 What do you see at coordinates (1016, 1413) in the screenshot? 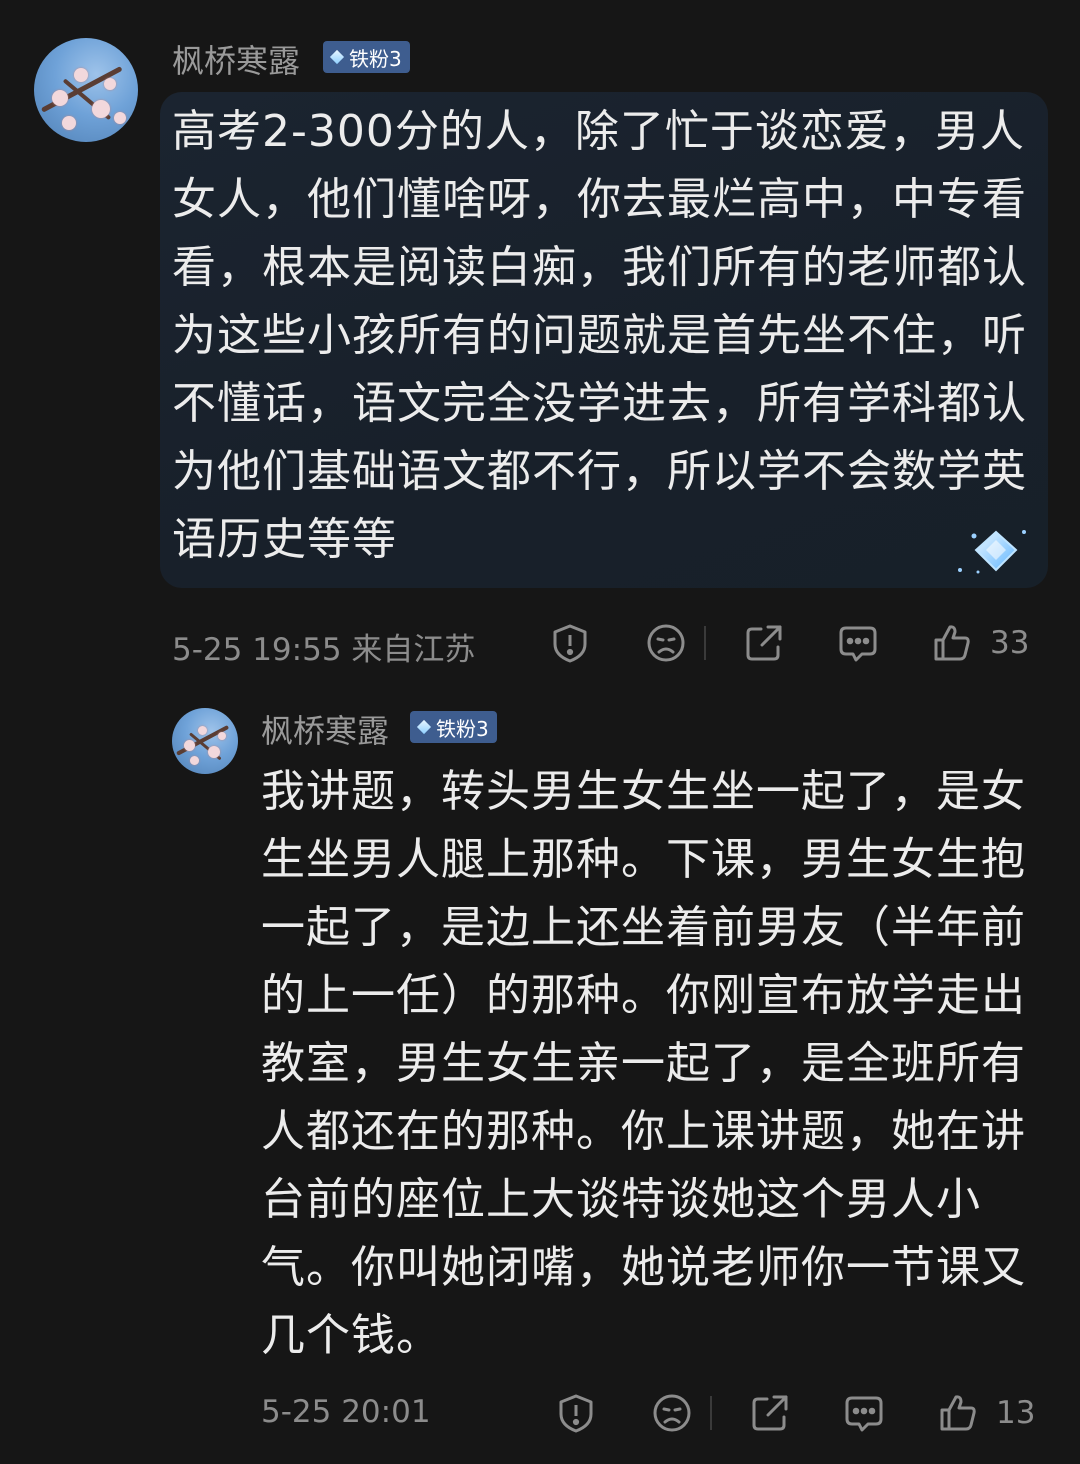
I see `like-count: 13` at bounding box center [1016, 1413].